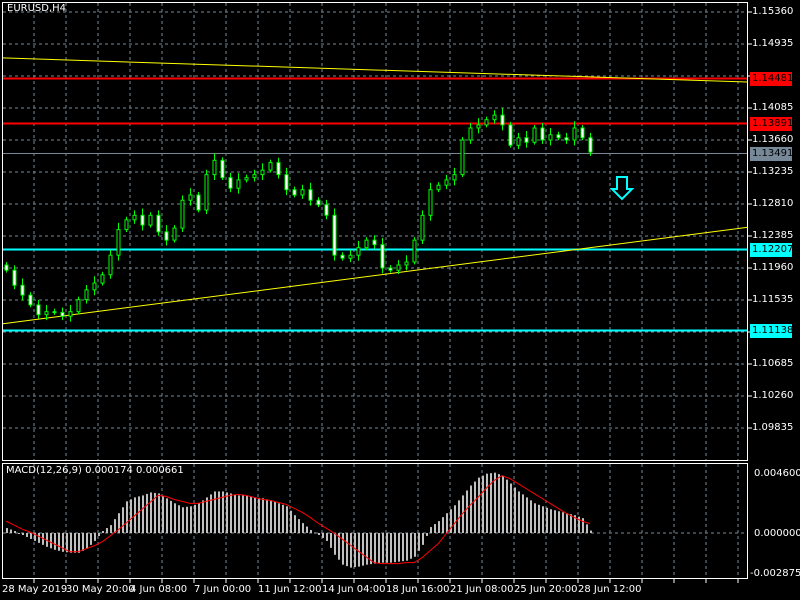 Image resolution: width=800 pixels, height=600 pixels. I want to click on down-arrow-icon, so click(622, 188).